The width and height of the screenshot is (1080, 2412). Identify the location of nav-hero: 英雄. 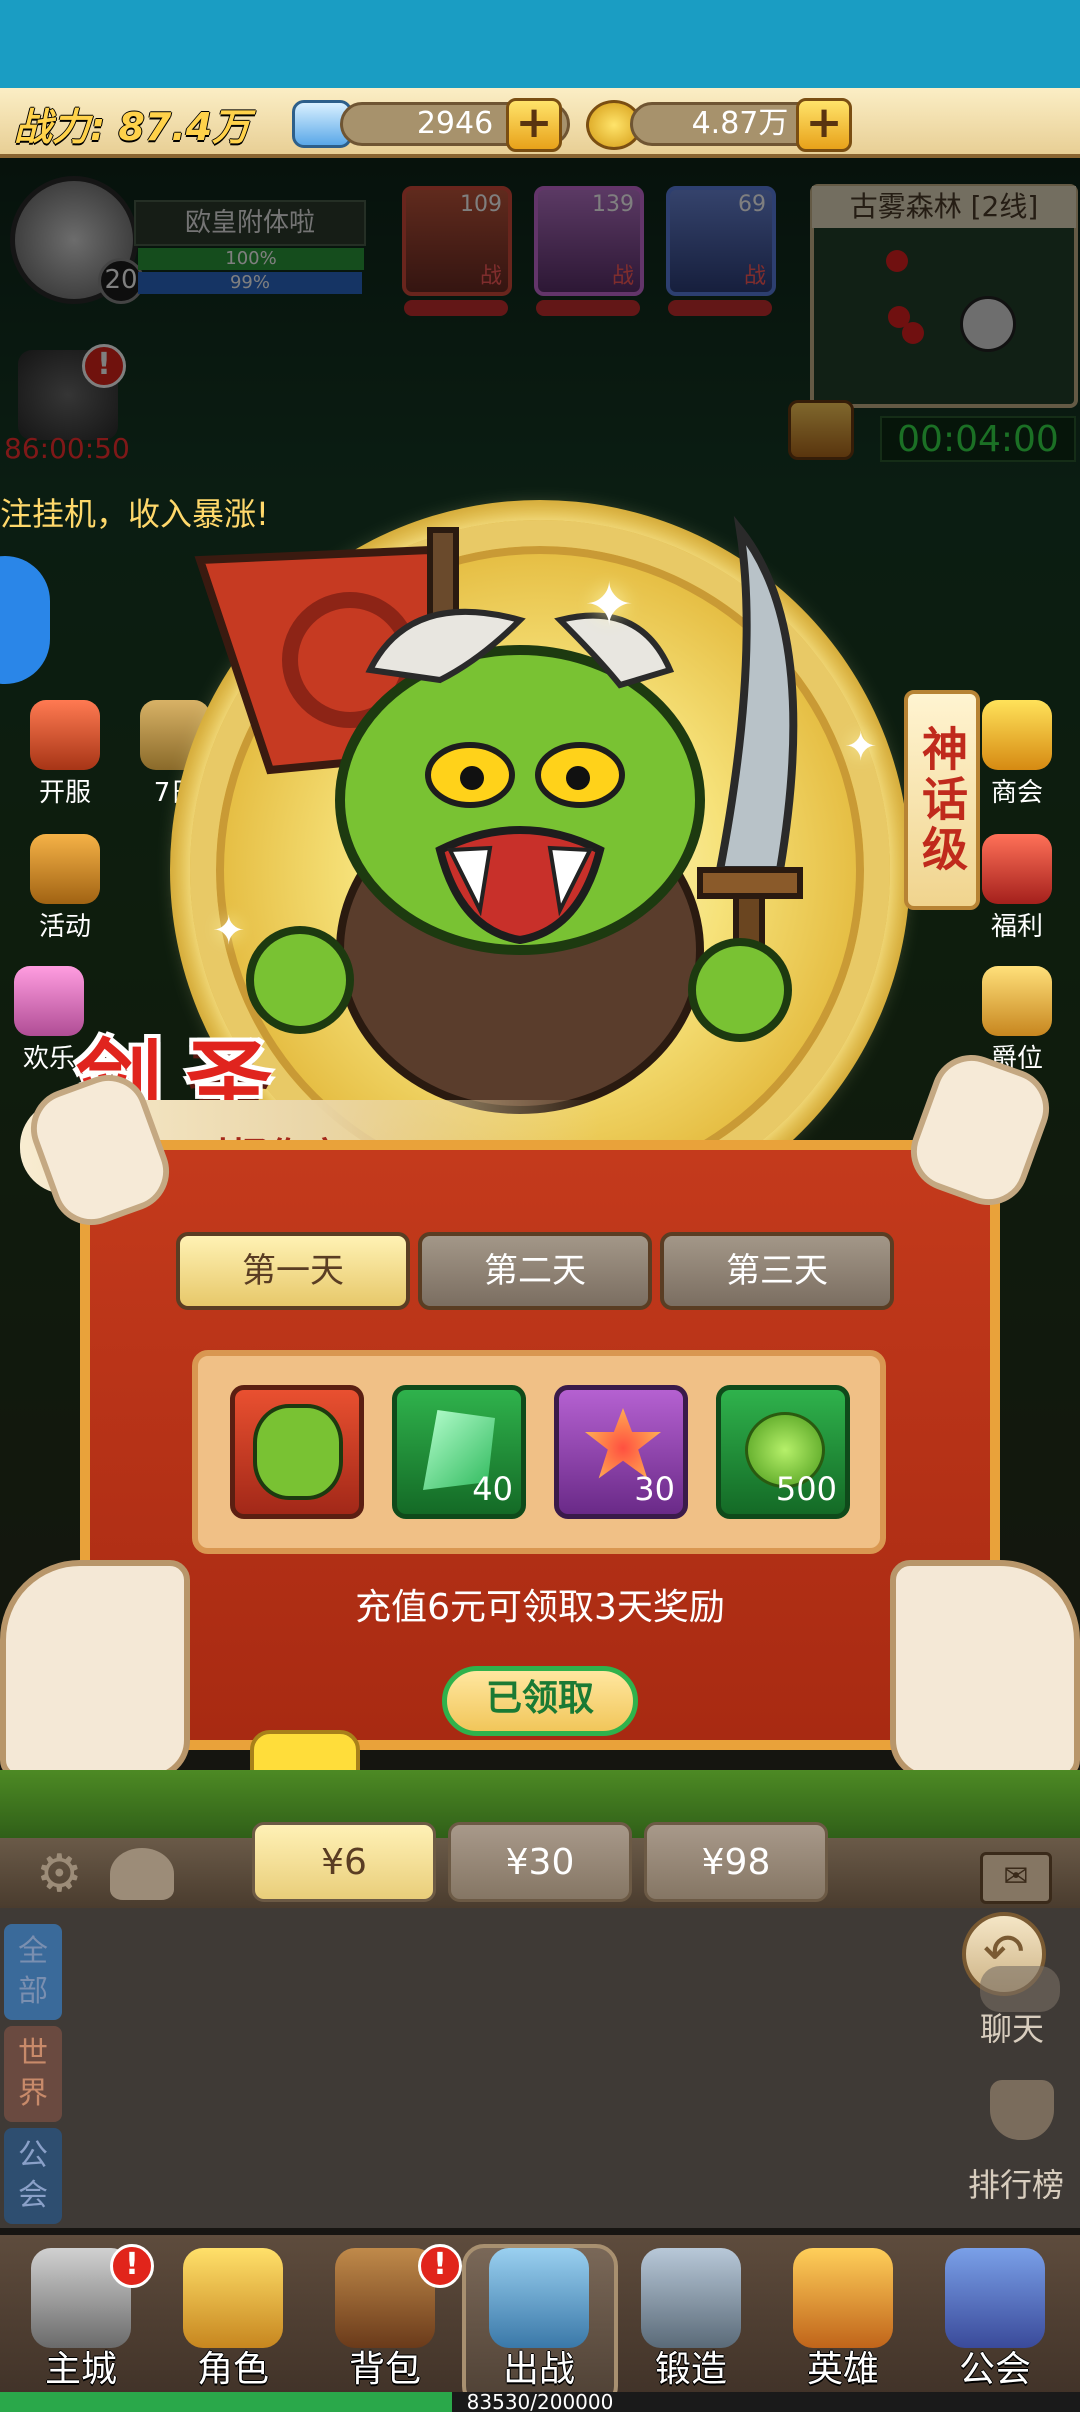
(843, 2323).